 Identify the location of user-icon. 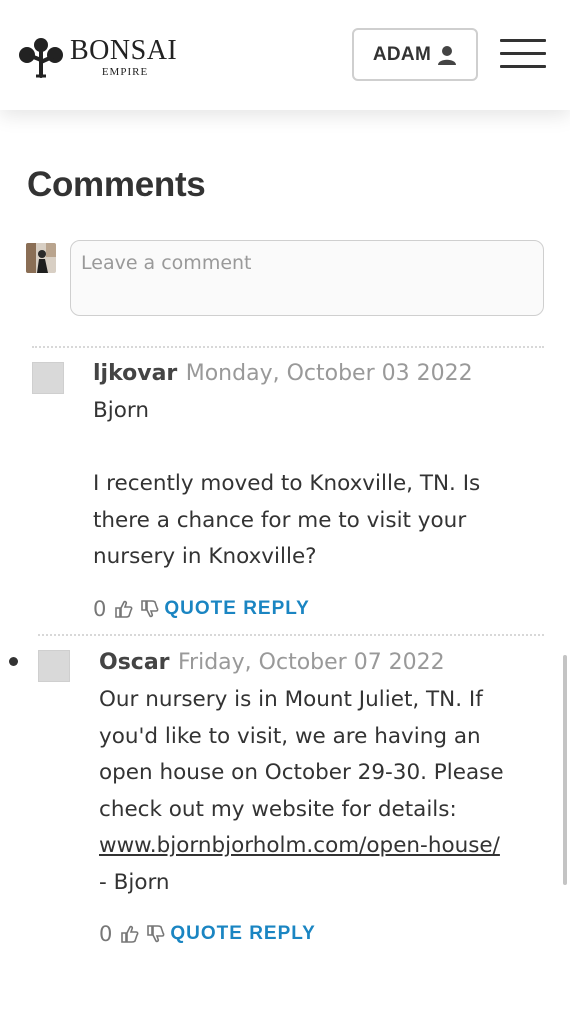
(447, 55).